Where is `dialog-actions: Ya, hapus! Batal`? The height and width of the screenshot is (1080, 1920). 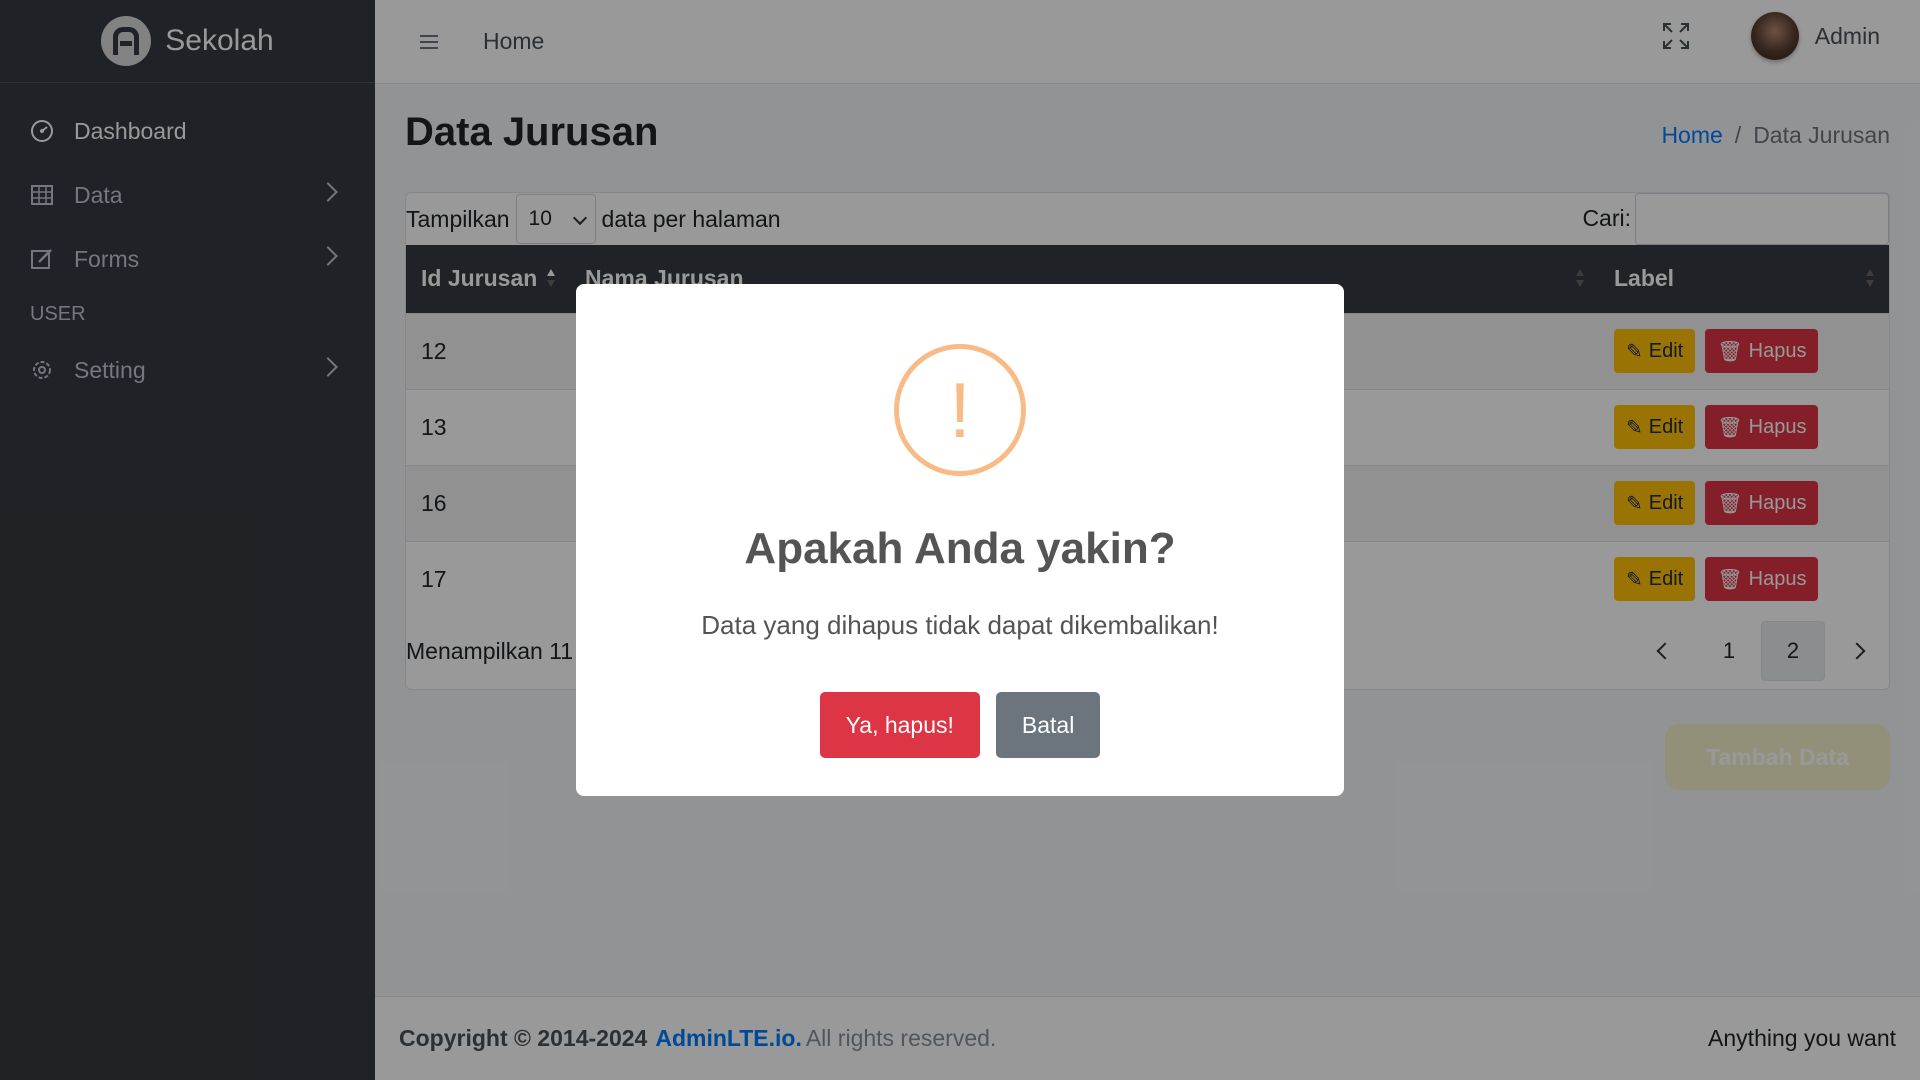
dialog-actions: Ya, hapus! Batal is located at coordinates (960, 725).